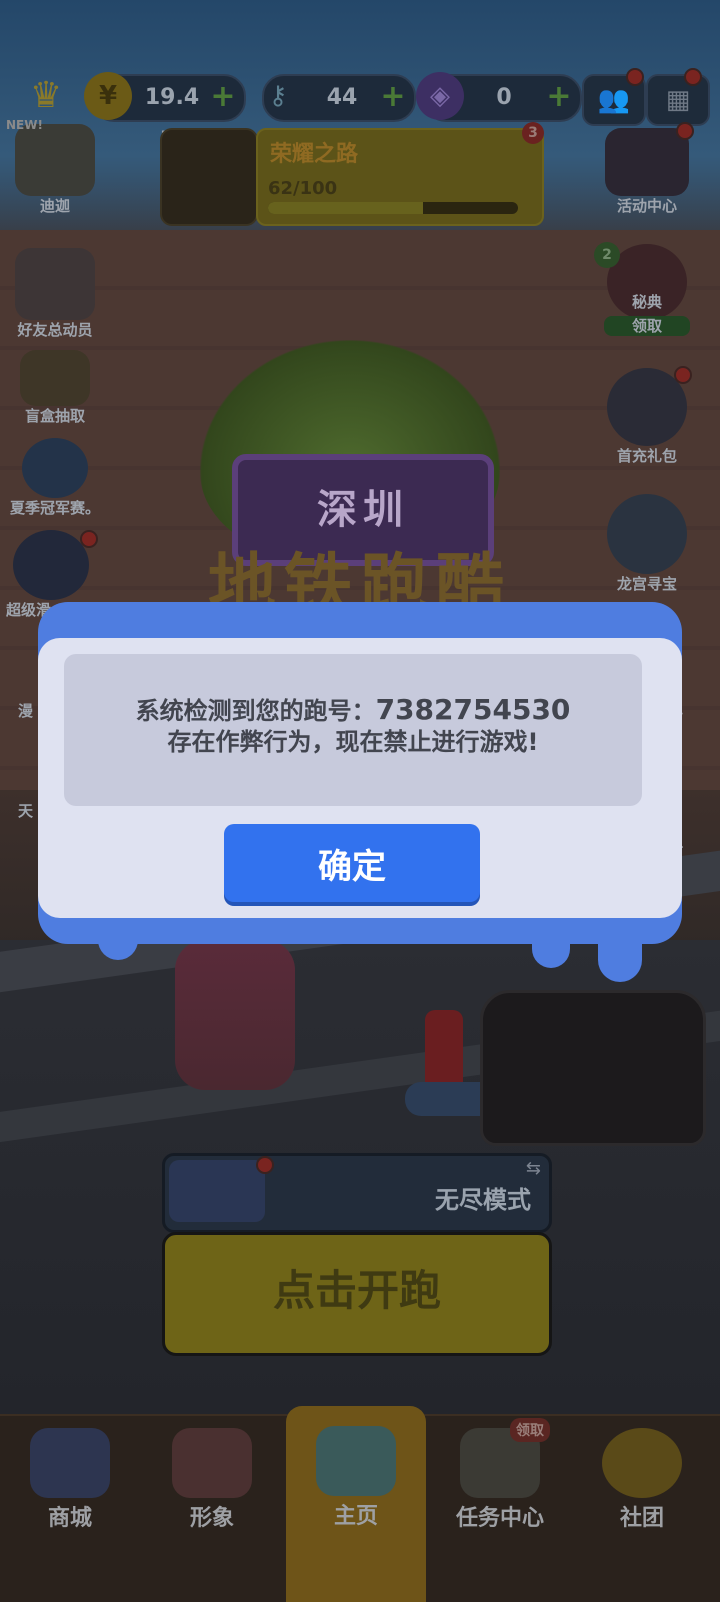 The image size is (720, 1602). I want to click on confirm-button: 确定, so click(352, 863).